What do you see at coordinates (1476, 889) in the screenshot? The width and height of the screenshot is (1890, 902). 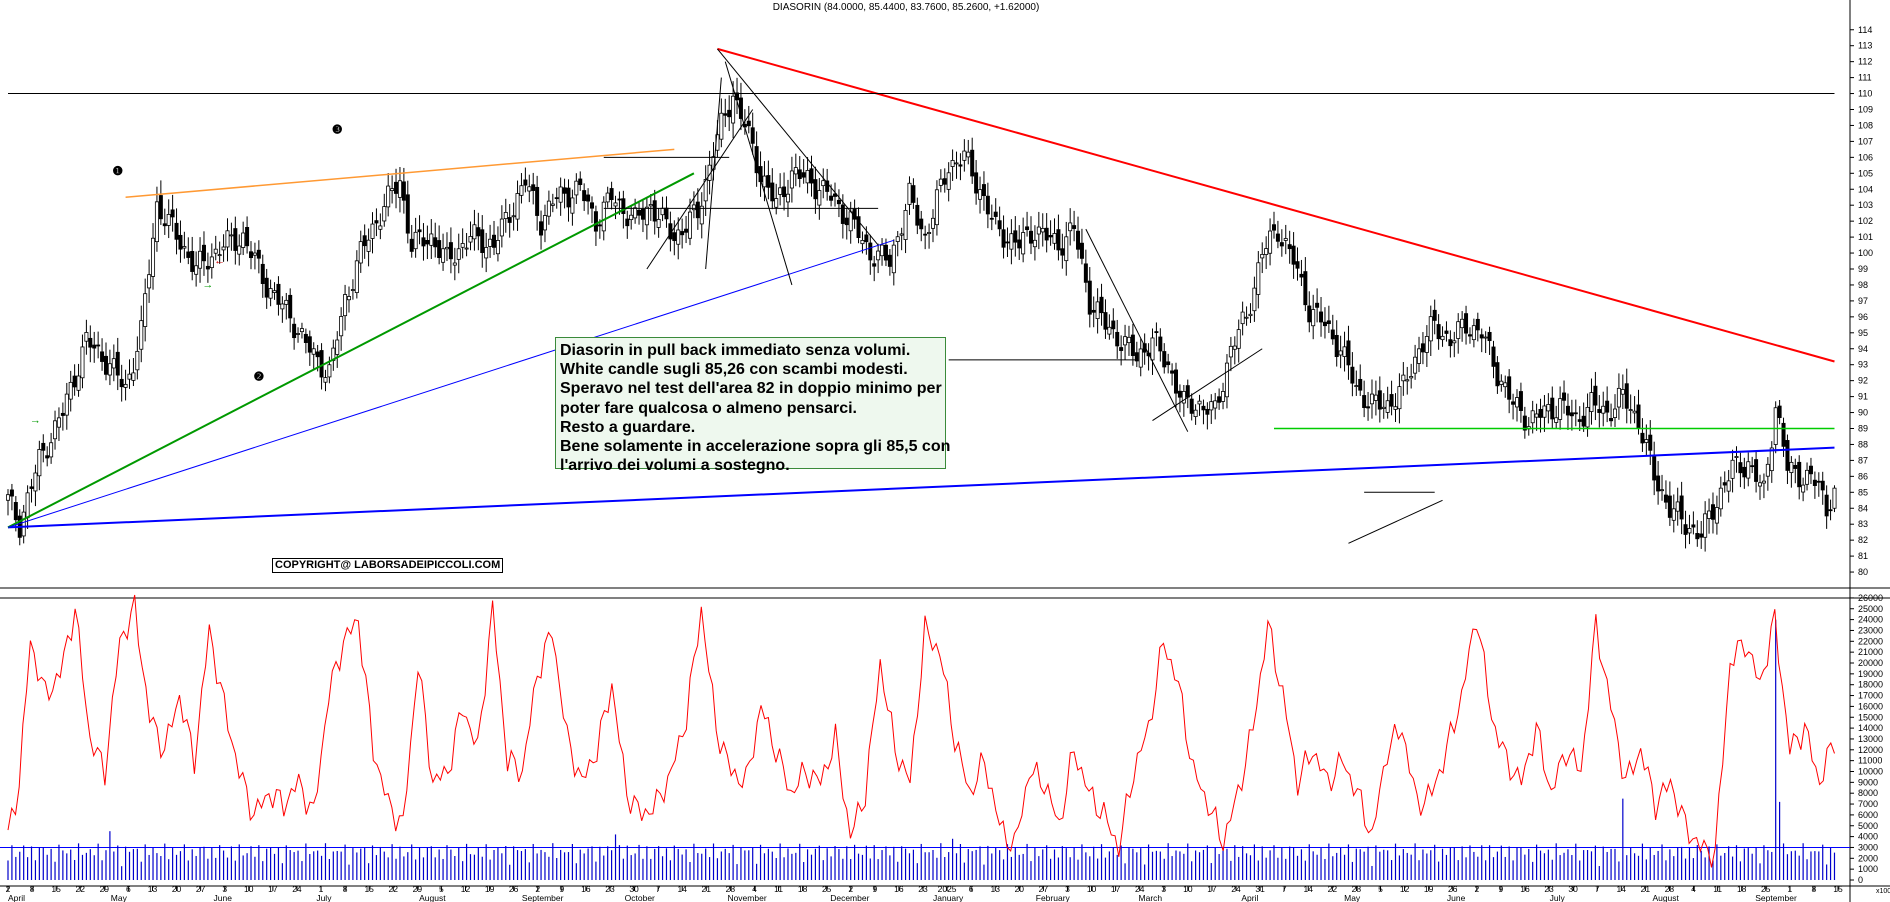 I see `date-tick-label: 2` at bounding box center [1476, 889].